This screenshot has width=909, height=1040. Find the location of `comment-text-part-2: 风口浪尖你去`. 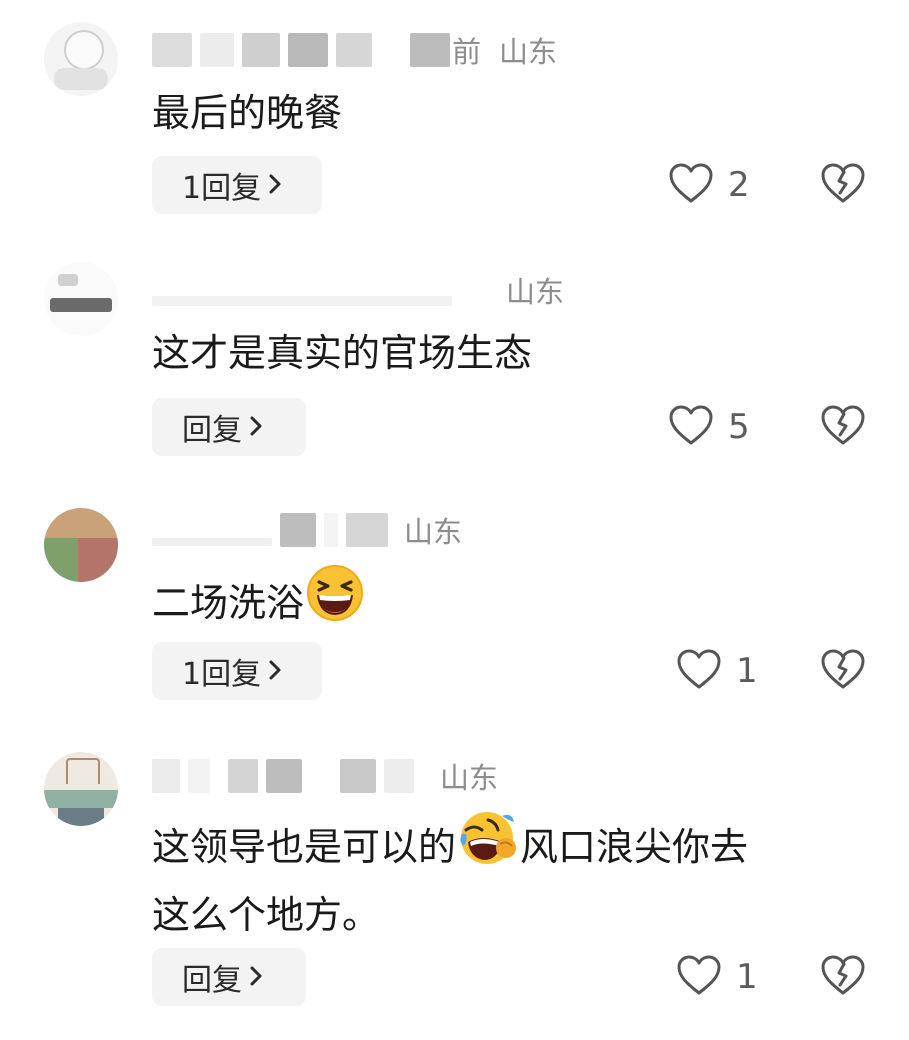

comment-text-part-2: 风口浪尖你去 is located at coordinates (634, 847).